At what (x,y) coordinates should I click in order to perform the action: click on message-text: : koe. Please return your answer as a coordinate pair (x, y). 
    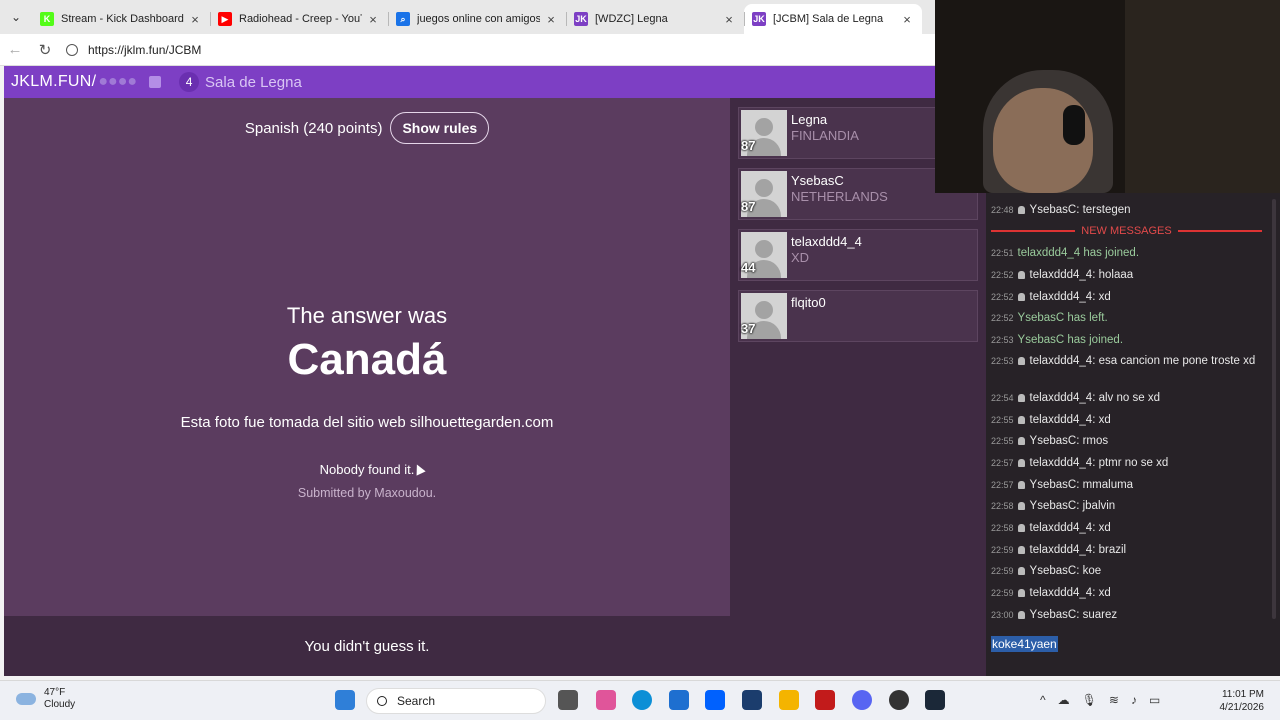
    Looking at the image, I should click on (1089, 571).